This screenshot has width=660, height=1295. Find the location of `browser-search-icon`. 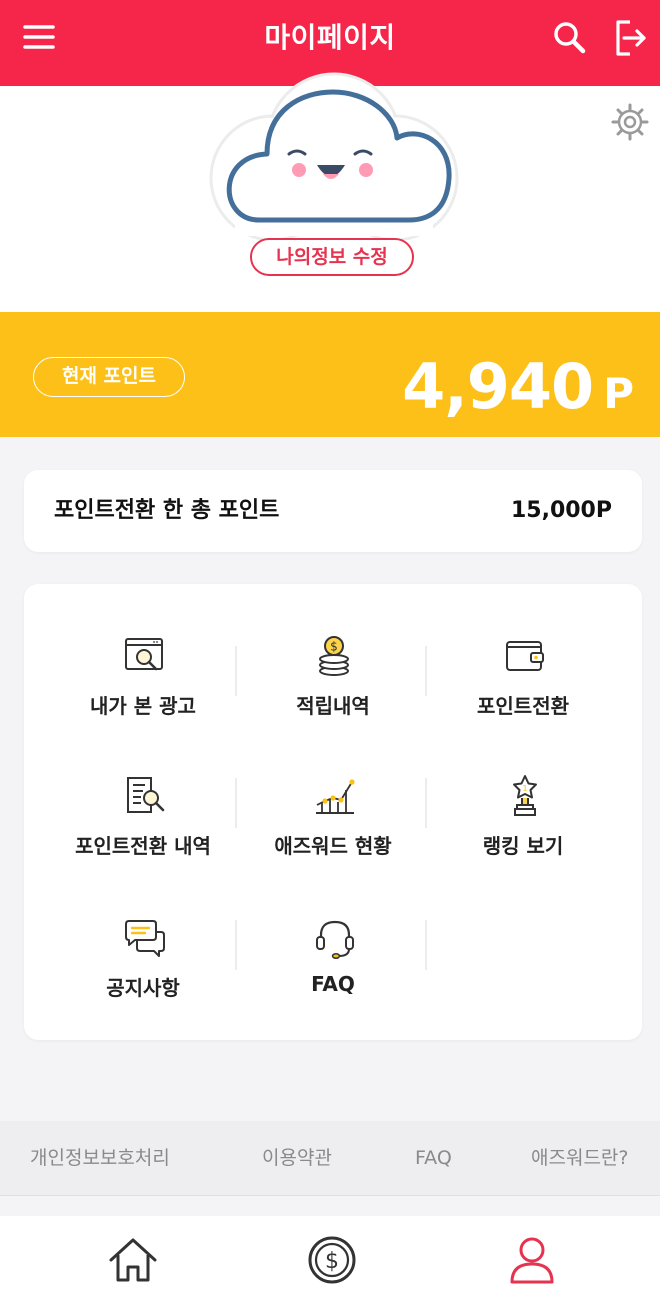

browser-search-icon is located at coordinates (144, 654).